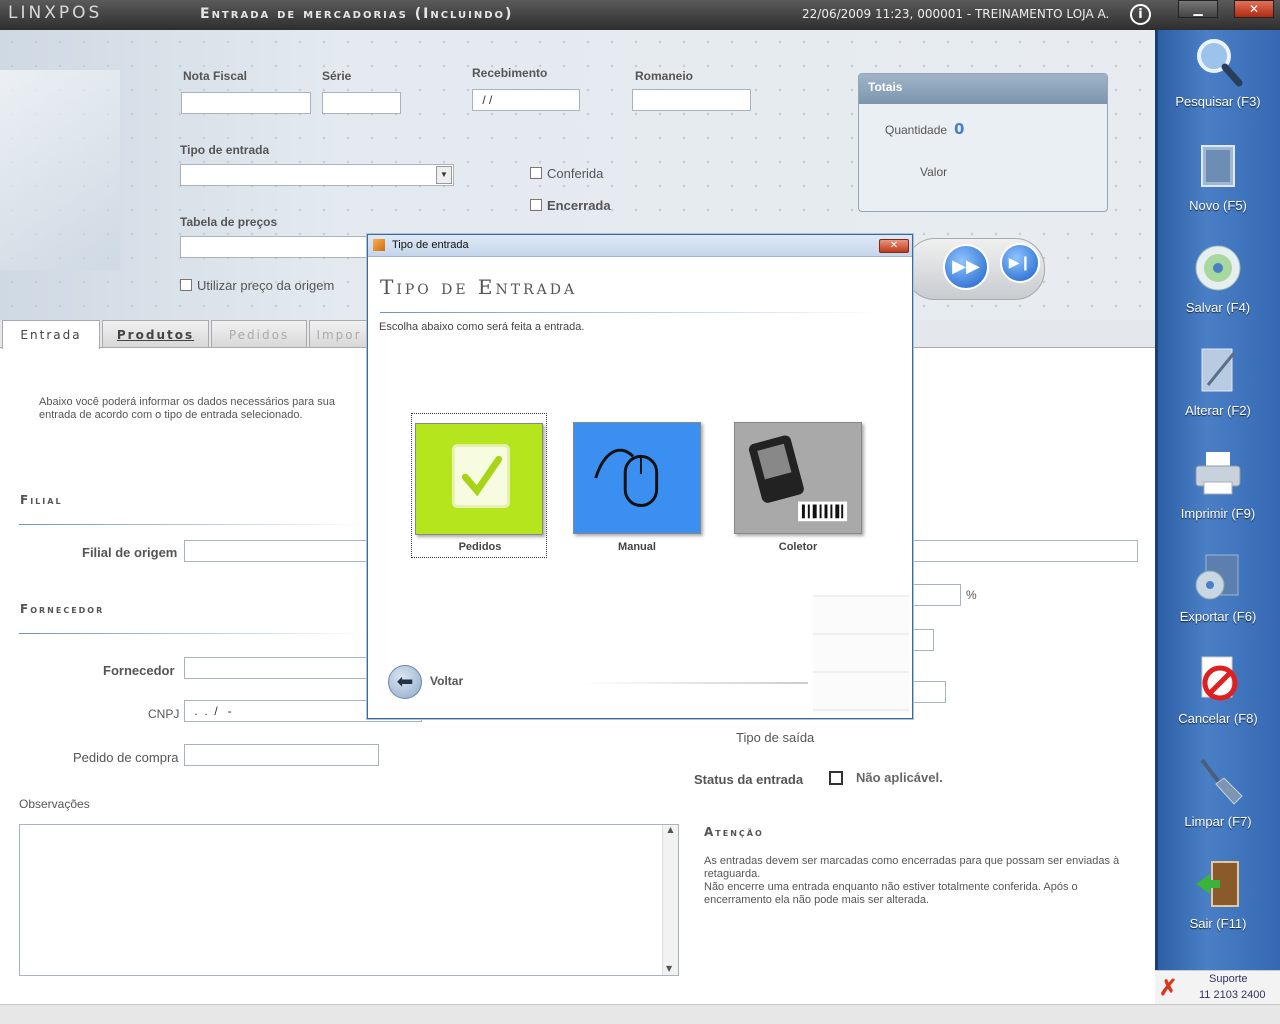 The width and height of the screenshot is (1280, 1024). What do you see at coordinates (266, 285) in the screenshot?
I see `utilizar-preco-label: Utilizar preço da origem` at bounding box center [266, 285].